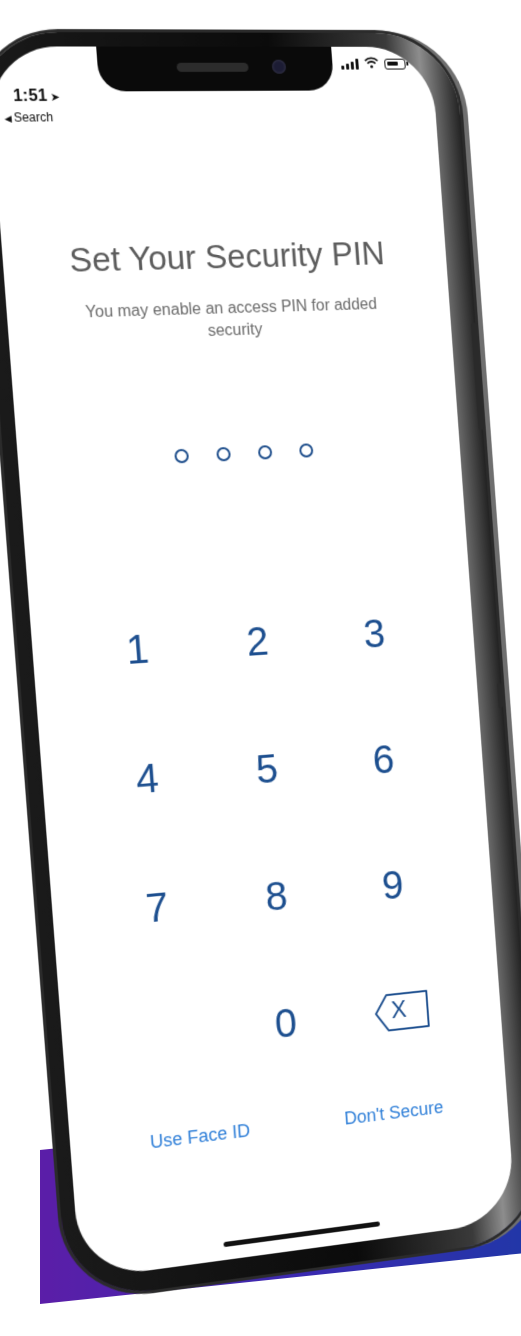 This screenshot has width=521, height=1336. I want to click on battery-icon, so click(396, 64).